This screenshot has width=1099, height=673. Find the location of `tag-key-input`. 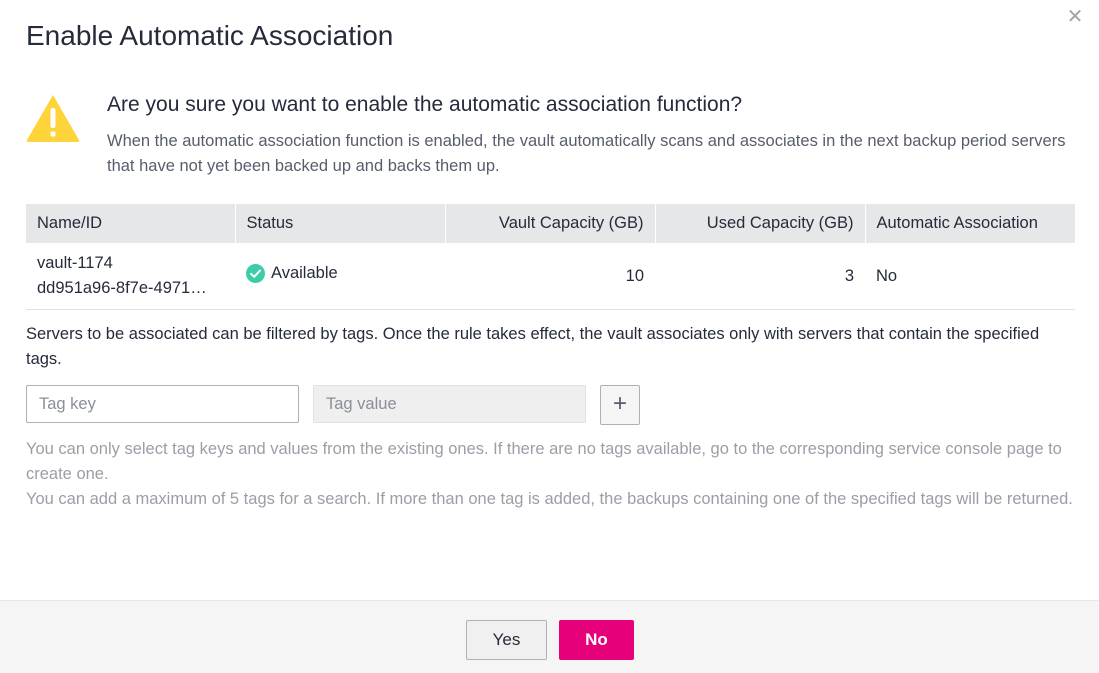

tag-key-input is located at coordinates (162, 404).